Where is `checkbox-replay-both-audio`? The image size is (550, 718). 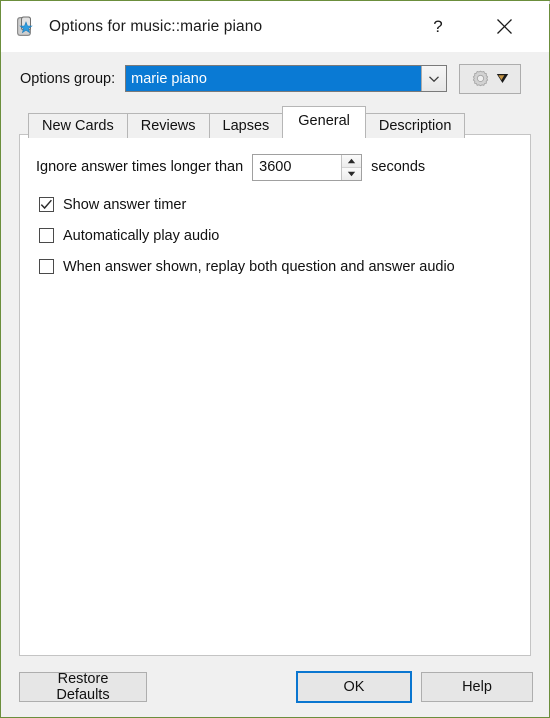
checkbox-replay-both-audio is located at coordinates (46, 266).